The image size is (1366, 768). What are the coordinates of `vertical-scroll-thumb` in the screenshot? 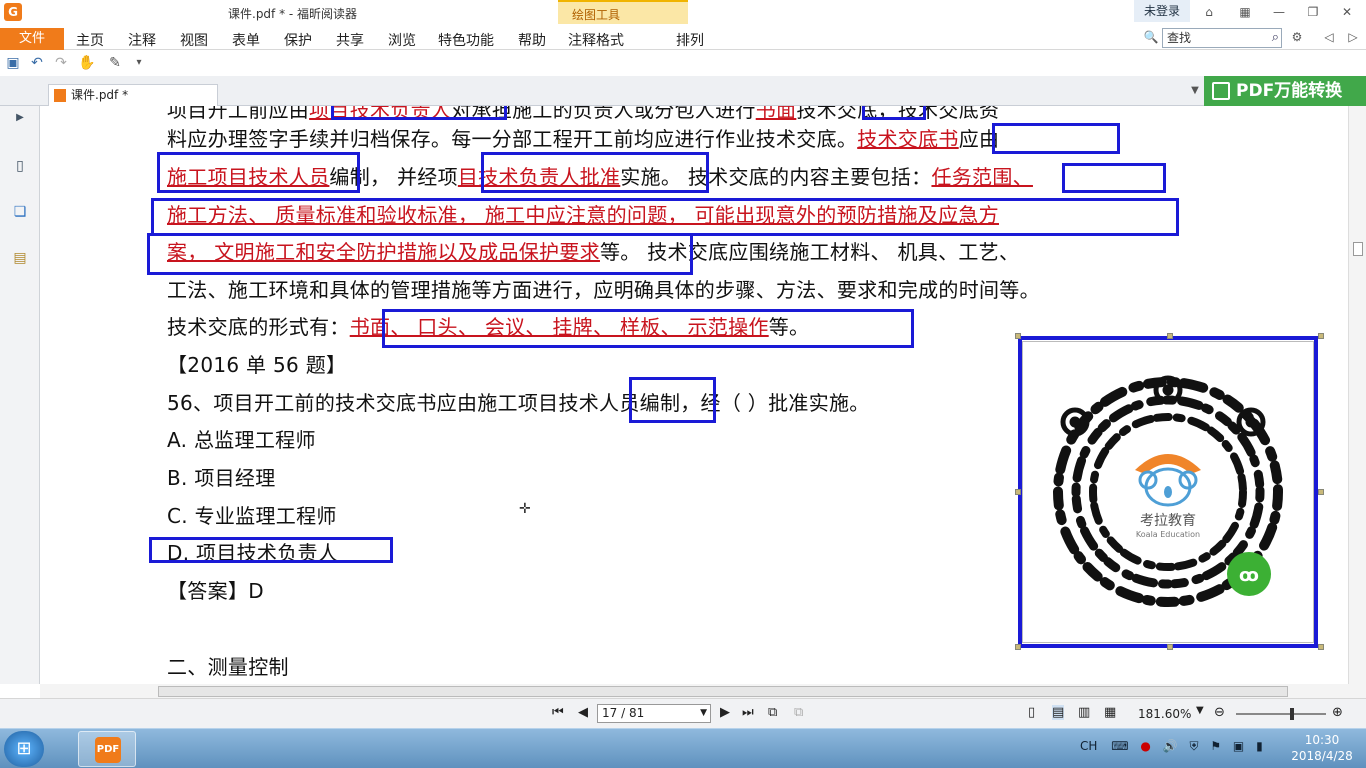 It's located at (1358, 249).